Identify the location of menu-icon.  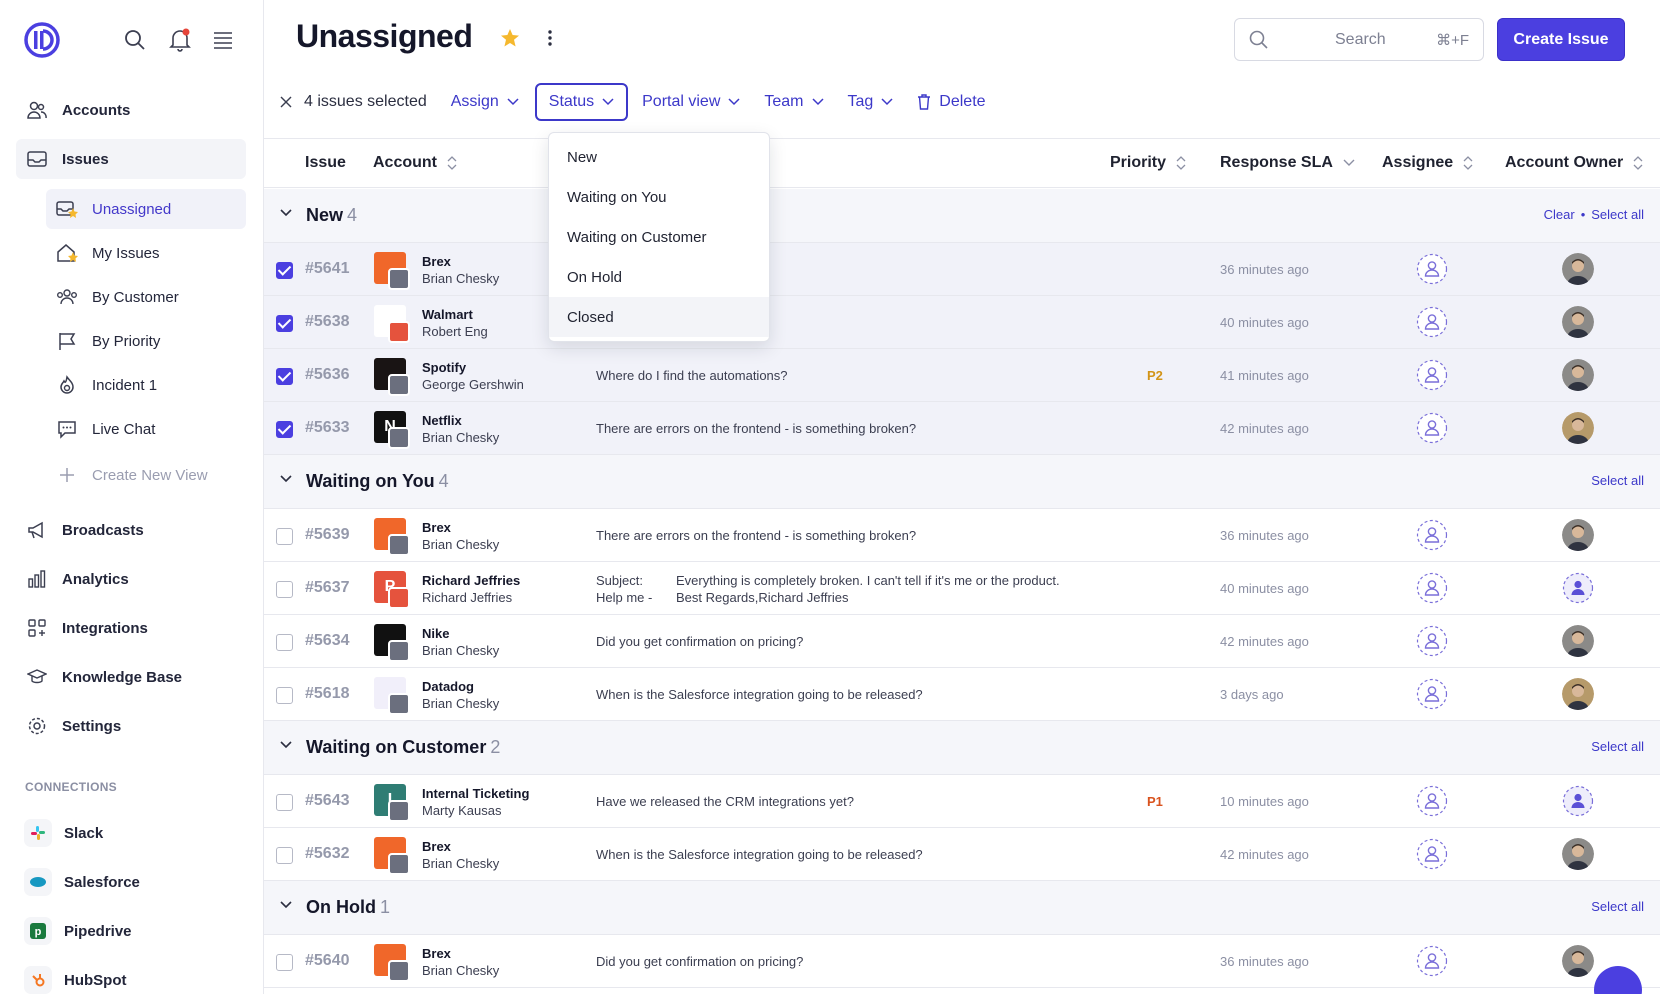
(223, 40).